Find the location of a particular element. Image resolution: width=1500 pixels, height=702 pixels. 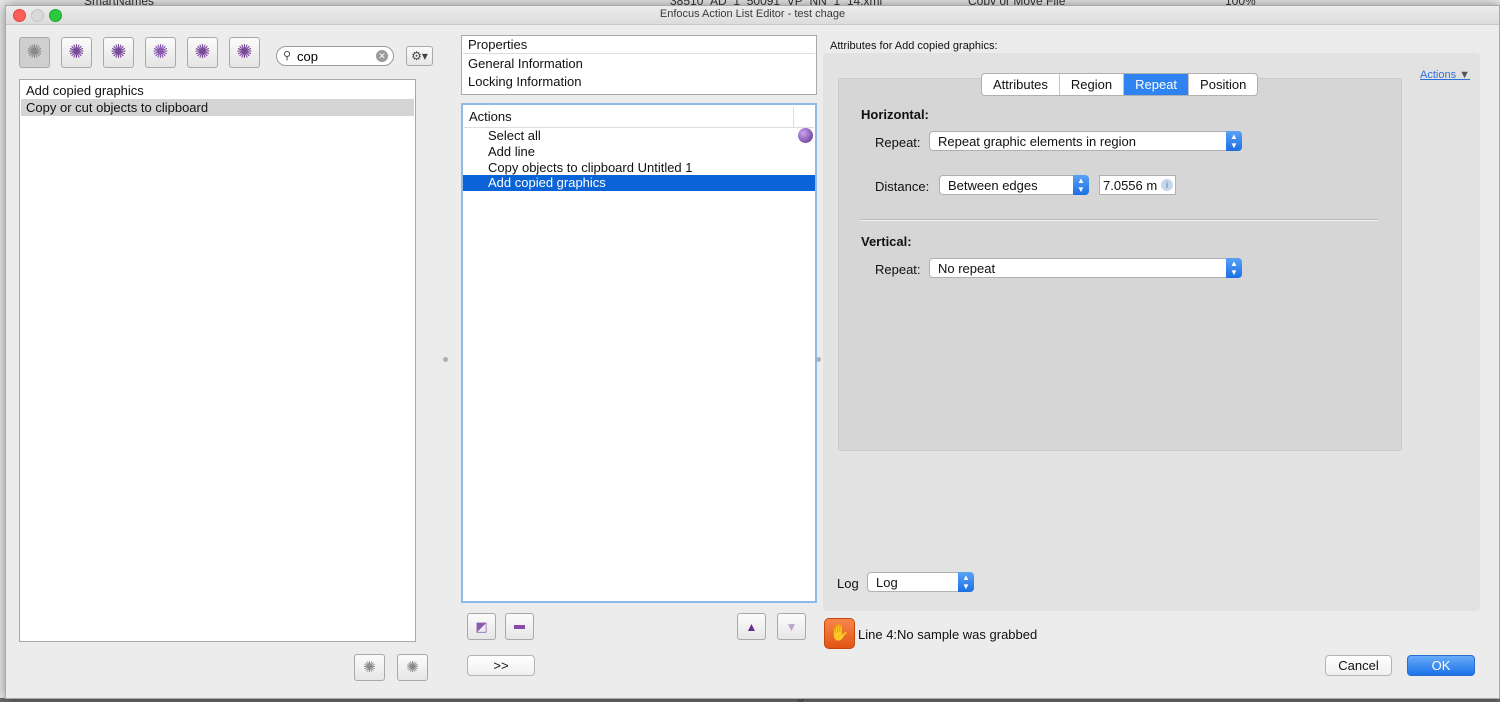

arrow-down-icon: ▼ is located at coordinates (791, 626).